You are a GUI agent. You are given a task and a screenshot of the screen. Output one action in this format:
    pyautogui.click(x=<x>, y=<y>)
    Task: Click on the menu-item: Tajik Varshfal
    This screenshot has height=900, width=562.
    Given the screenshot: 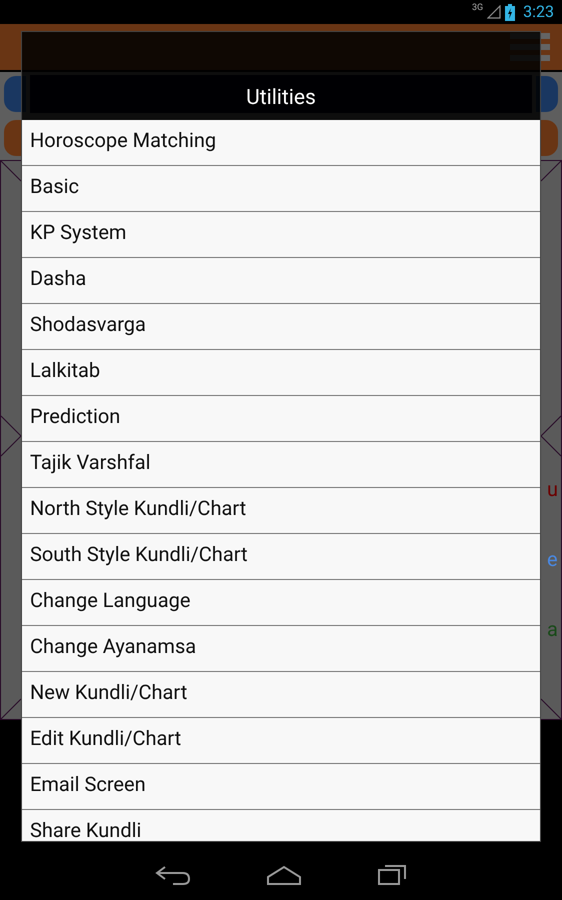 What is the action you would take?
    pyautogui.click(x=281, y=465)
    